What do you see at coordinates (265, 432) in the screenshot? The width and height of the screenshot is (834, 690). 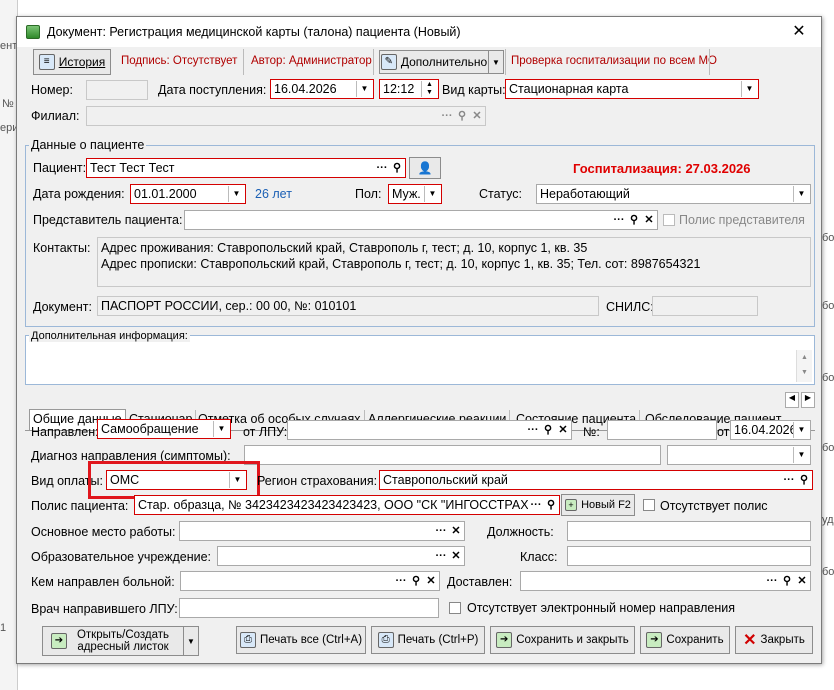 I see `from-lpu-label: от ЛПУ:` at bounding box center [265, 432].